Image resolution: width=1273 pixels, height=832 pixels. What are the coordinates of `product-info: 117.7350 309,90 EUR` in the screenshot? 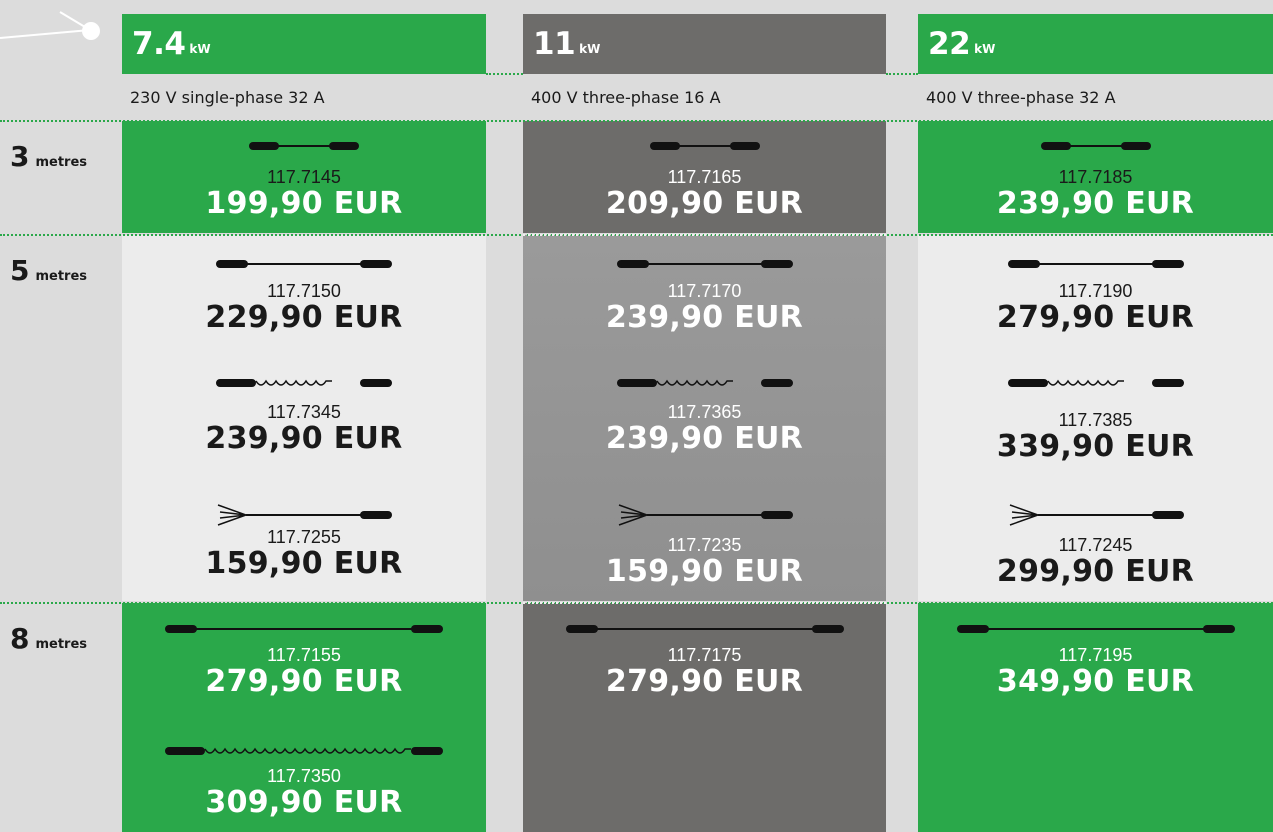 It's located at (304, 793).